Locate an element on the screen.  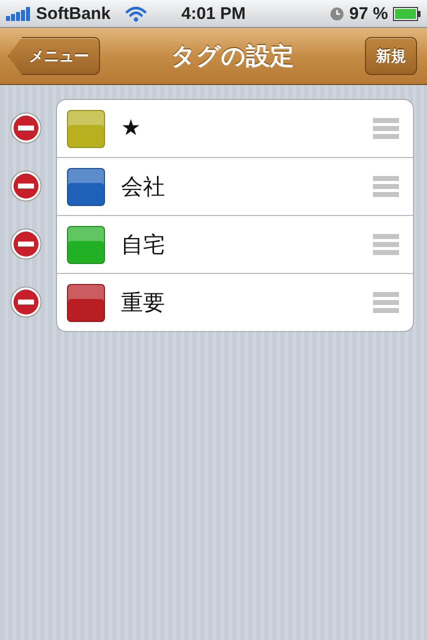
tag-name: 自宅 is located at coordinates (247, 245).